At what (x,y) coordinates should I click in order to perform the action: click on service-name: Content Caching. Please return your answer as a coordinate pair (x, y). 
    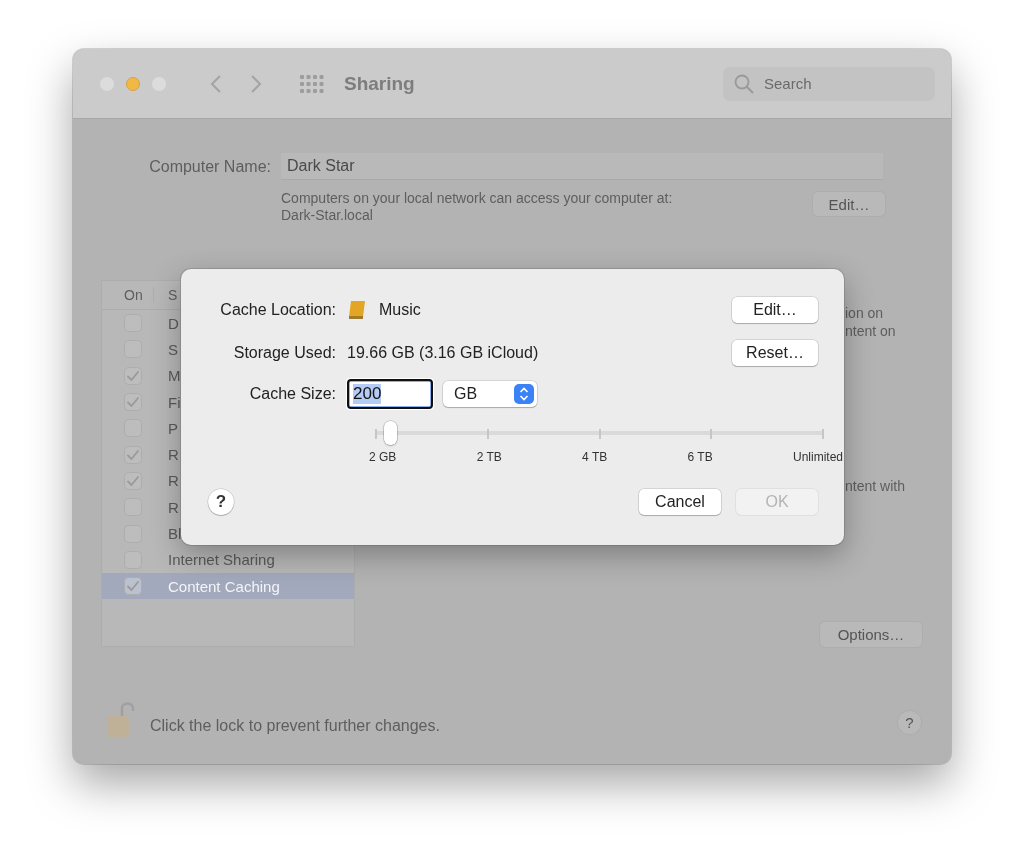
    Looking at the image, I should click on (224, 586).